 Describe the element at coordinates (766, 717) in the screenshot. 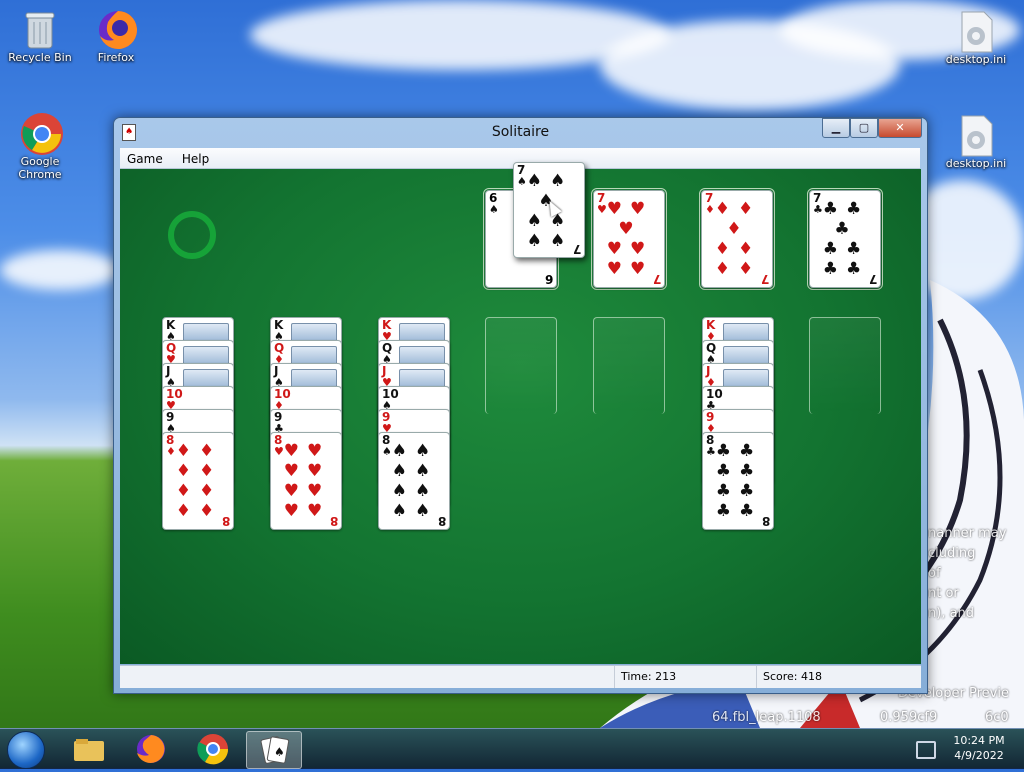

I see `watermark-line: 64.fbl_leap.1108` at that location.